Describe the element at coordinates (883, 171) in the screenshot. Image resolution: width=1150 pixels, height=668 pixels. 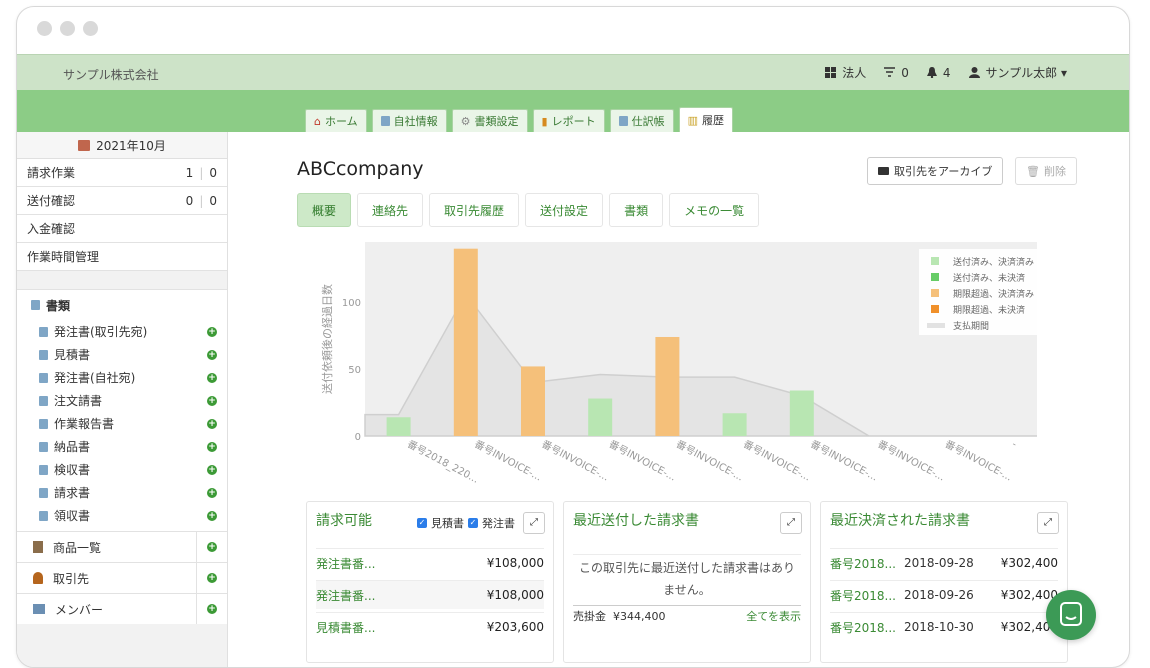
I see `folder-icon` at that location.